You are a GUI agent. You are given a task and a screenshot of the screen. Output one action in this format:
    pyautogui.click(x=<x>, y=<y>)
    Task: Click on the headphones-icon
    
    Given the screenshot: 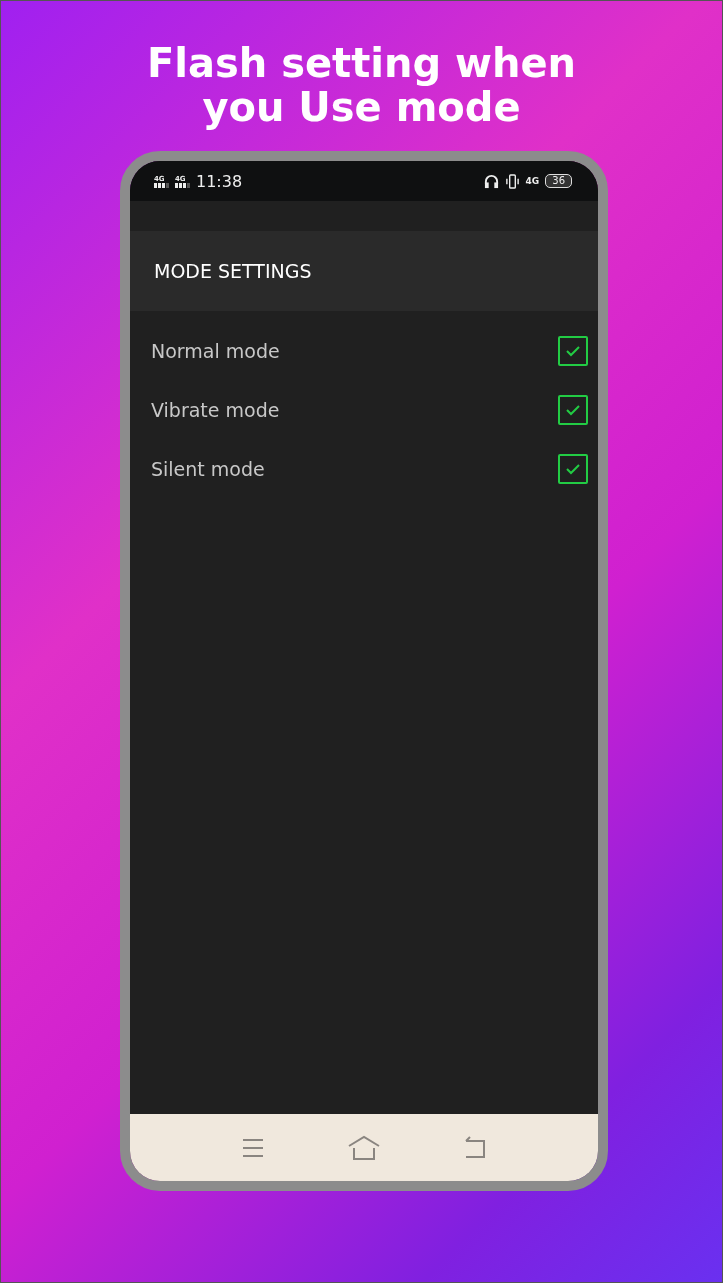 What is the action you would take?
    pyautogui.click(x=491, y=181)
    